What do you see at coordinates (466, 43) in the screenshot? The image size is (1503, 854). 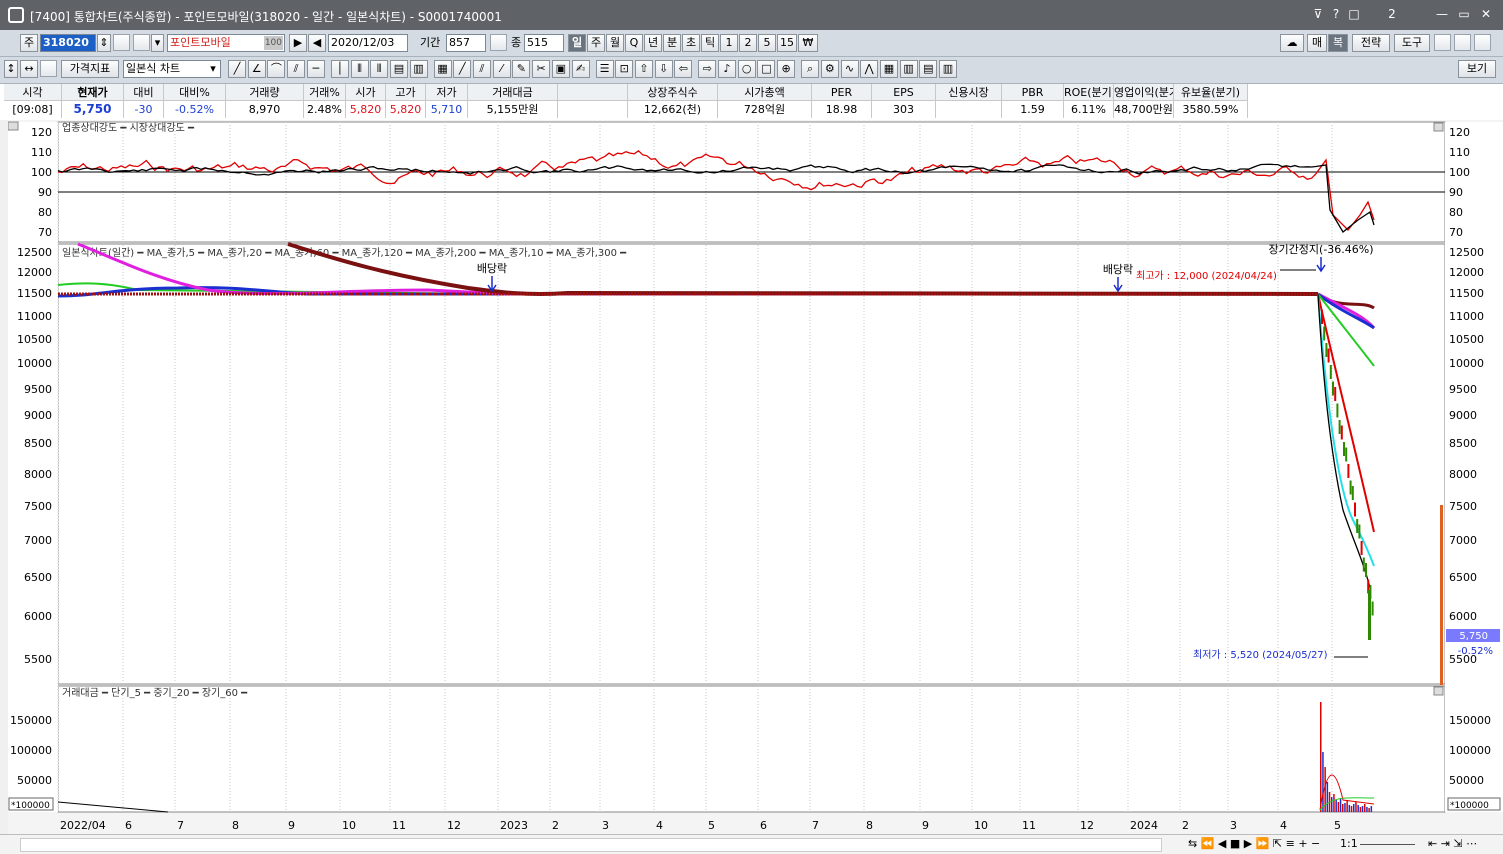 I see `period-input: 857` at bounding box center [466, 43].